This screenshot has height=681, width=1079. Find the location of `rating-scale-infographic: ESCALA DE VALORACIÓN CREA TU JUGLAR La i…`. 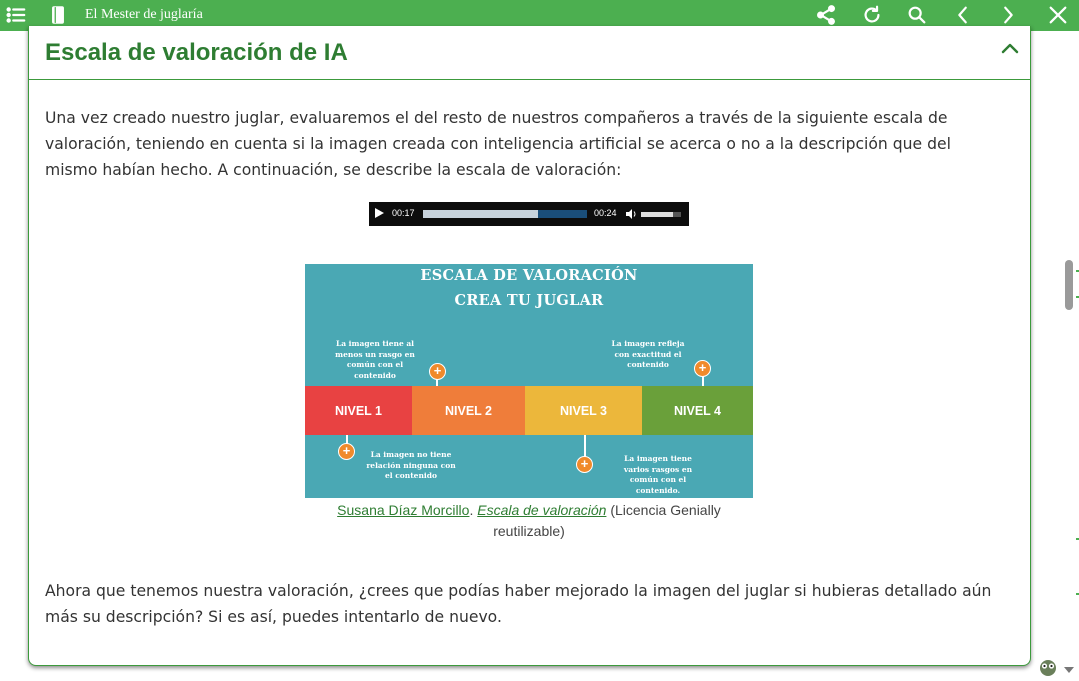

rating-scale-infographic: ESCALA DE VALORACIÓN CREA TU JUGLAR La i… is located at coordinates (529, 381).